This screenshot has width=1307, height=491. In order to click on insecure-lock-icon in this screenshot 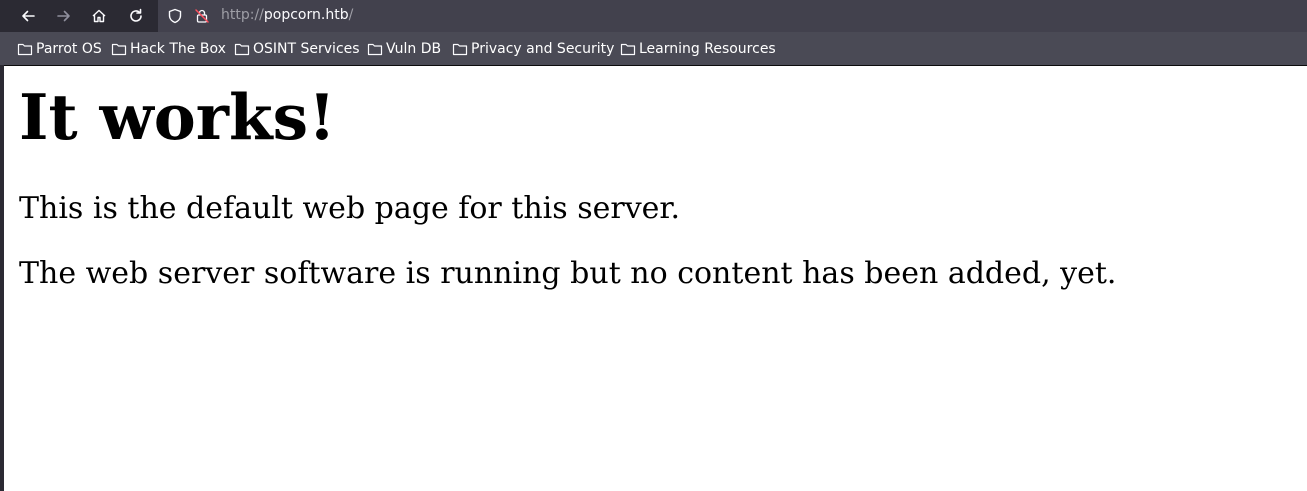, I will do `click(202, 16)`.